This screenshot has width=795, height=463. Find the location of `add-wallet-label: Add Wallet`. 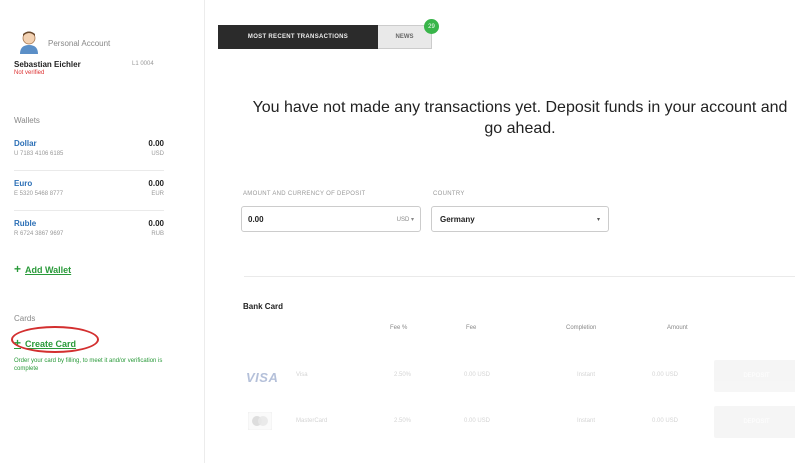

add-wallet-label: Add Wallet is located at coordinates (48, 270).